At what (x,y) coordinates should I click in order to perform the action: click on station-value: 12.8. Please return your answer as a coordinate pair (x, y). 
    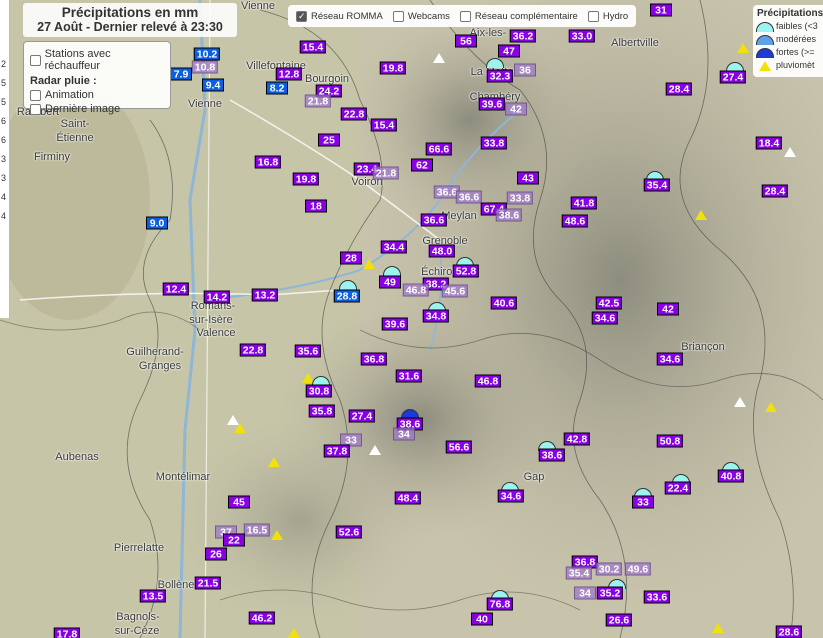
    Looking at the image, I should click on (289, 74).